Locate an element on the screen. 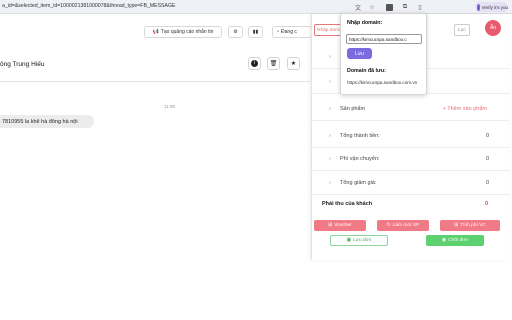 The width and height of the screenshot is (512, 320). add-product-button: + Thêm sản phẩm is located at coordinates (465, 109).